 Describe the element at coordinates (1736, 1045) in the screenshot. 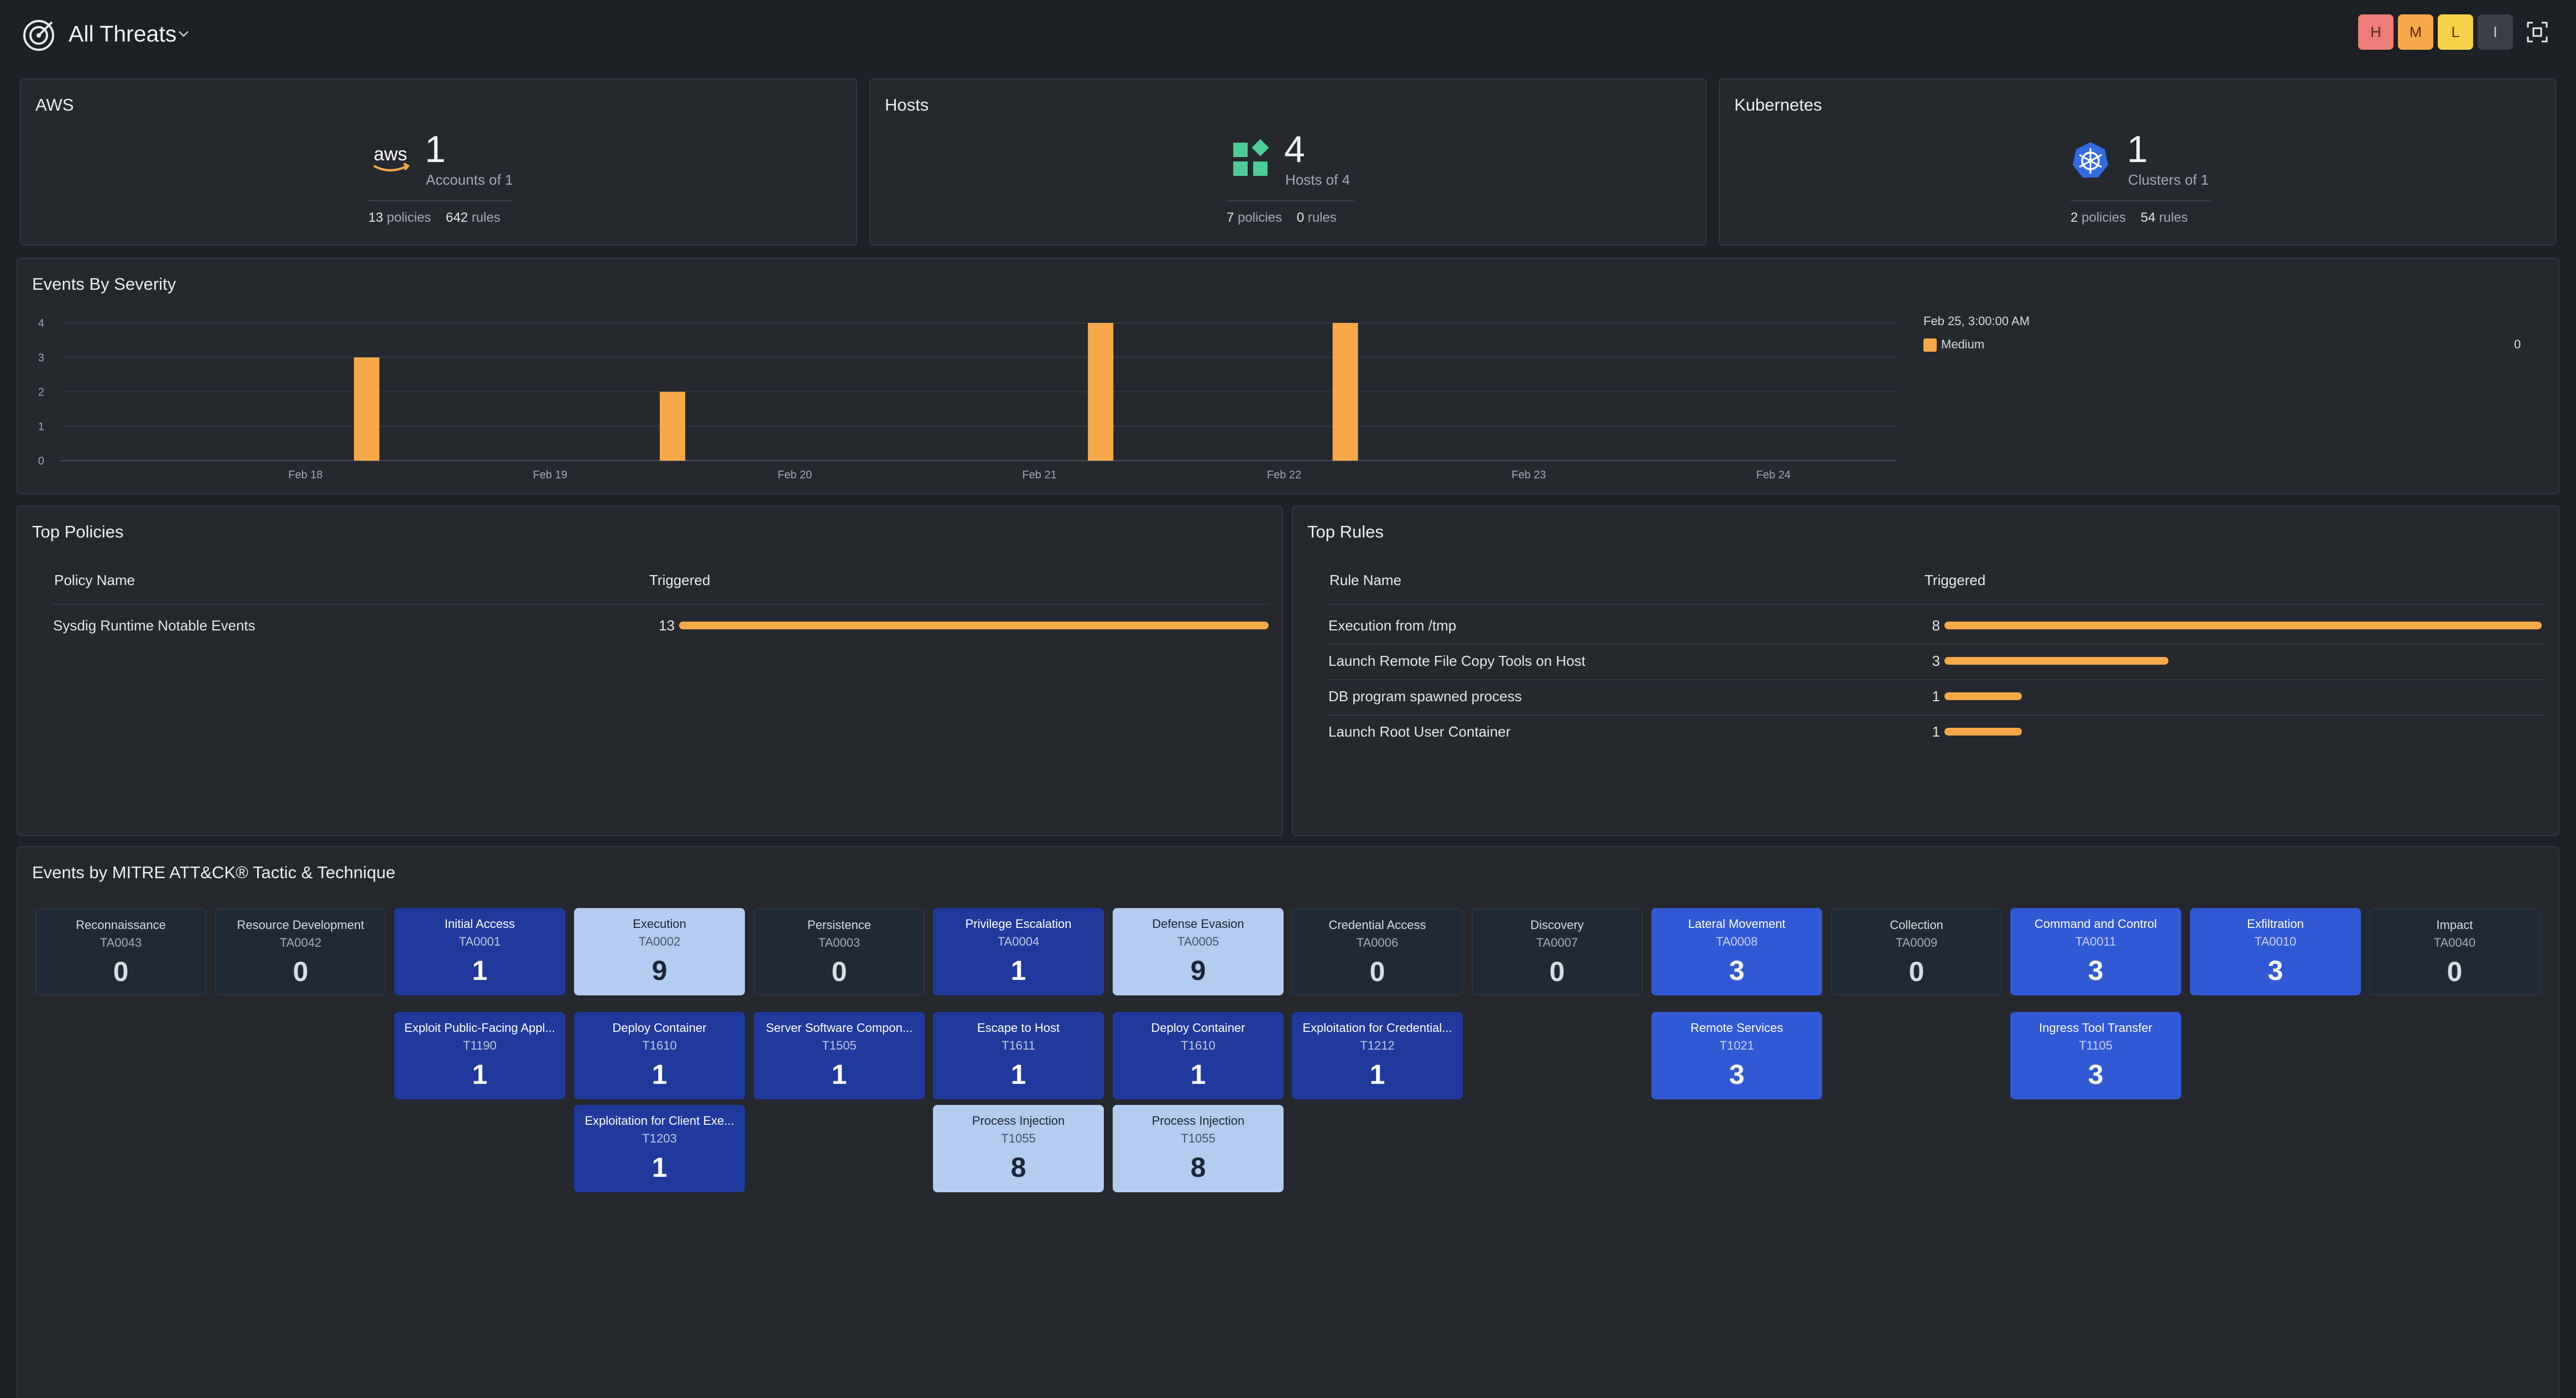

I see `card-id: T1021` at that location.